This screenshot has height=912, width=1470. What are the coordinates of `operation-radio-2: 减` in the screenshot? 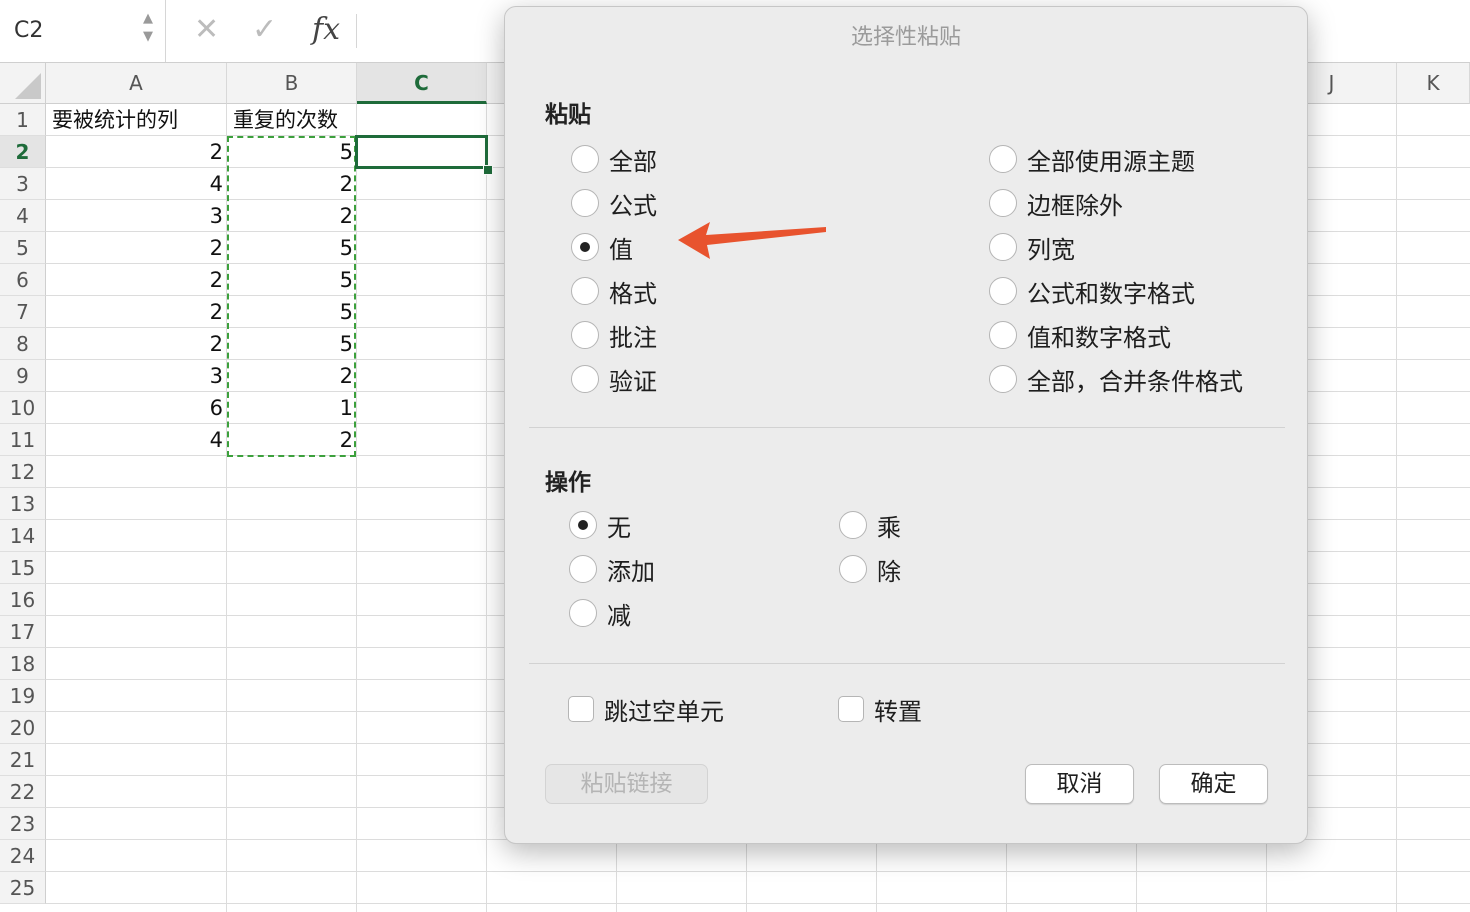 It's located at (600, 613).